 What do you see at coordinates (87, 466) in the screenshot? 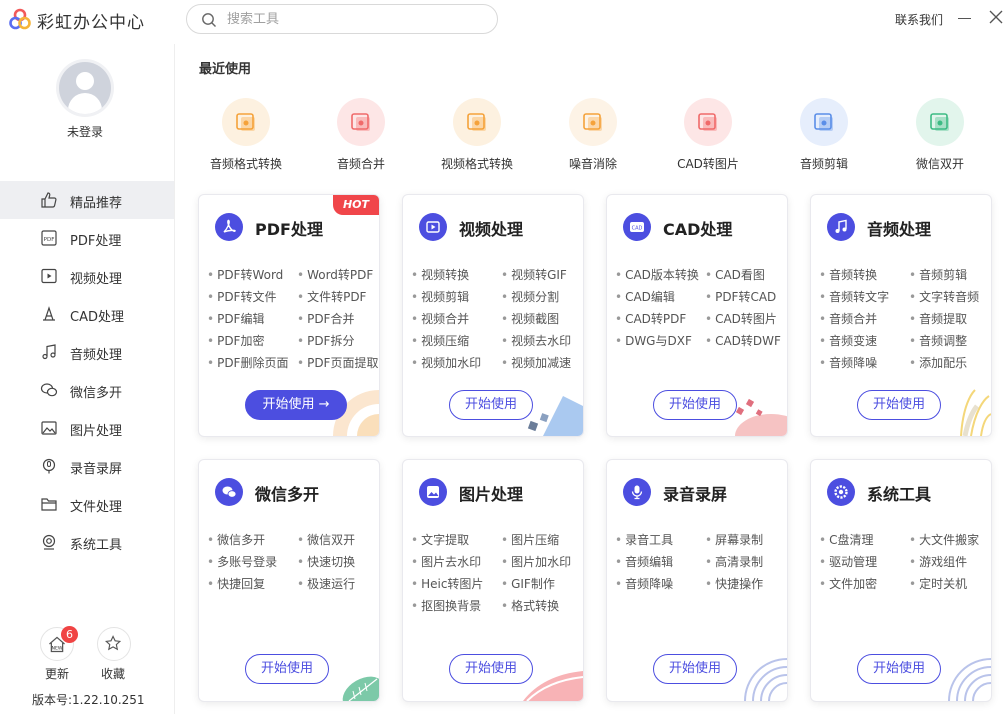
I see `sidebar-item-recorder: 录音录屏` at bounding box center [87, 466].